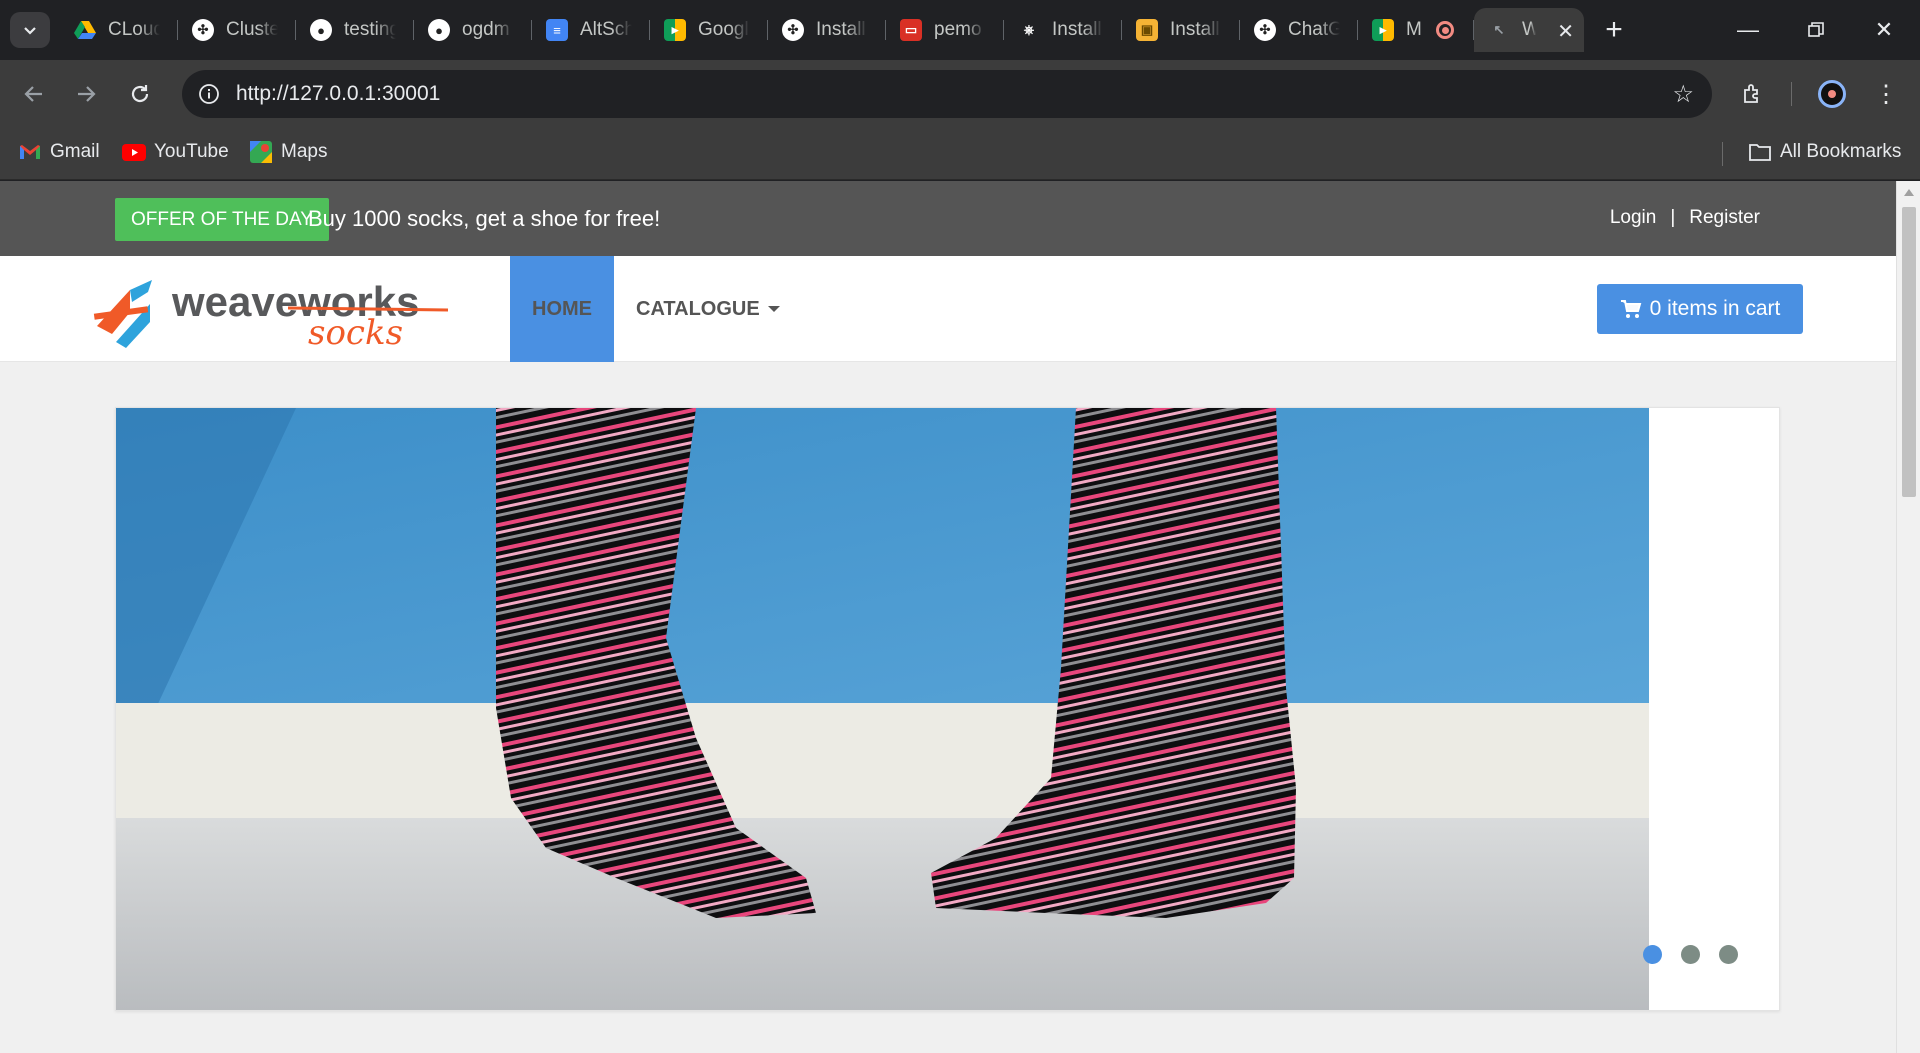  I want to click on close-window-button: ✕, so click(1884, 30).